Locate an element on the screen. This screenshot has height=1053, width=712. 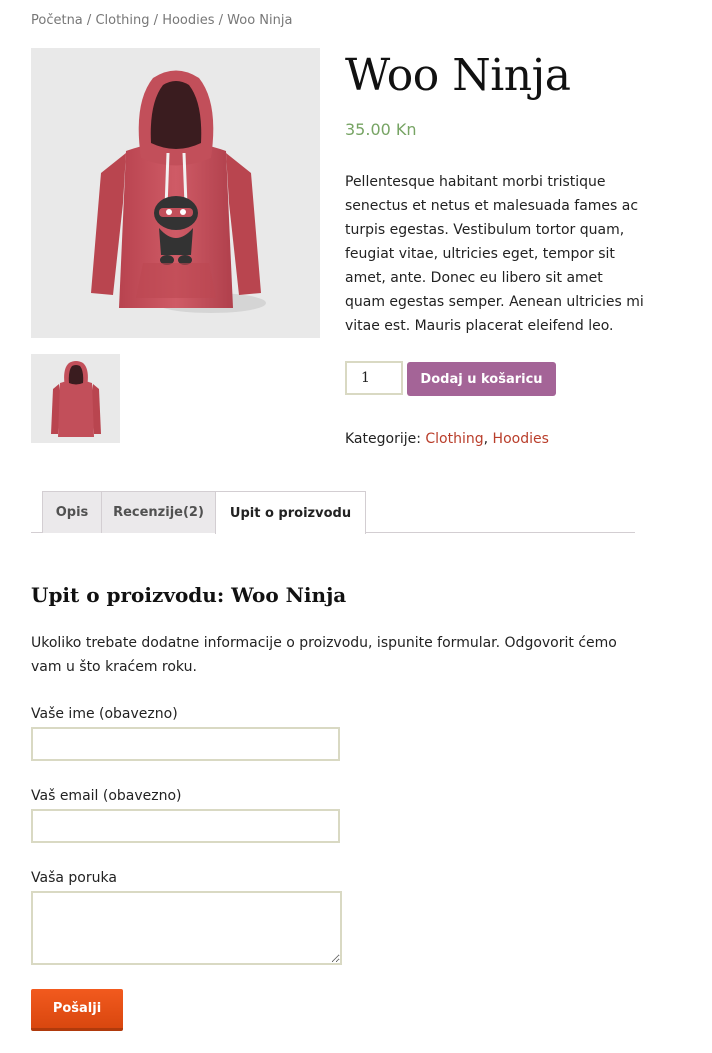
product-categories: Kategorije: Clothing, Hoodies is located at coordinates (447, 439).